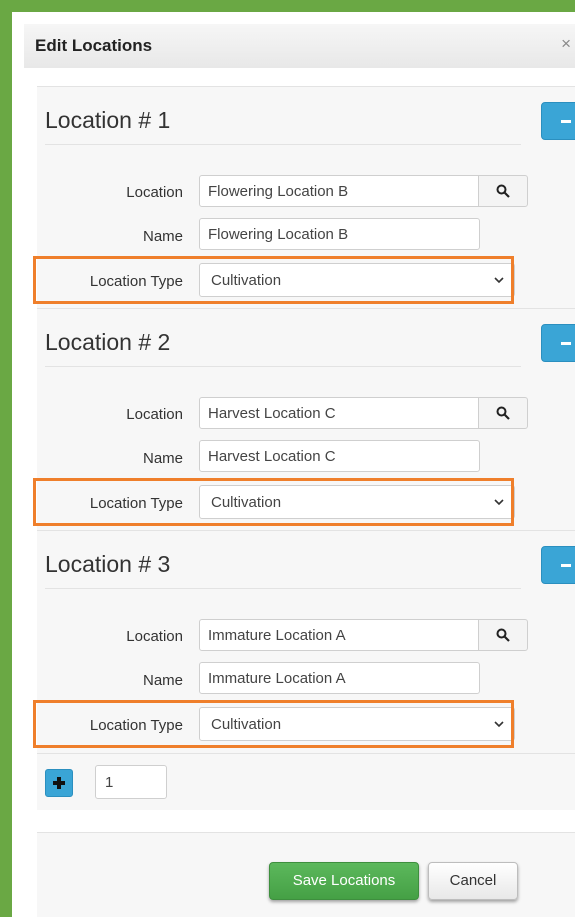  Describe the element at coordinates (306, 781) in the screenshot. I see `add-location-row: 1` at that location.